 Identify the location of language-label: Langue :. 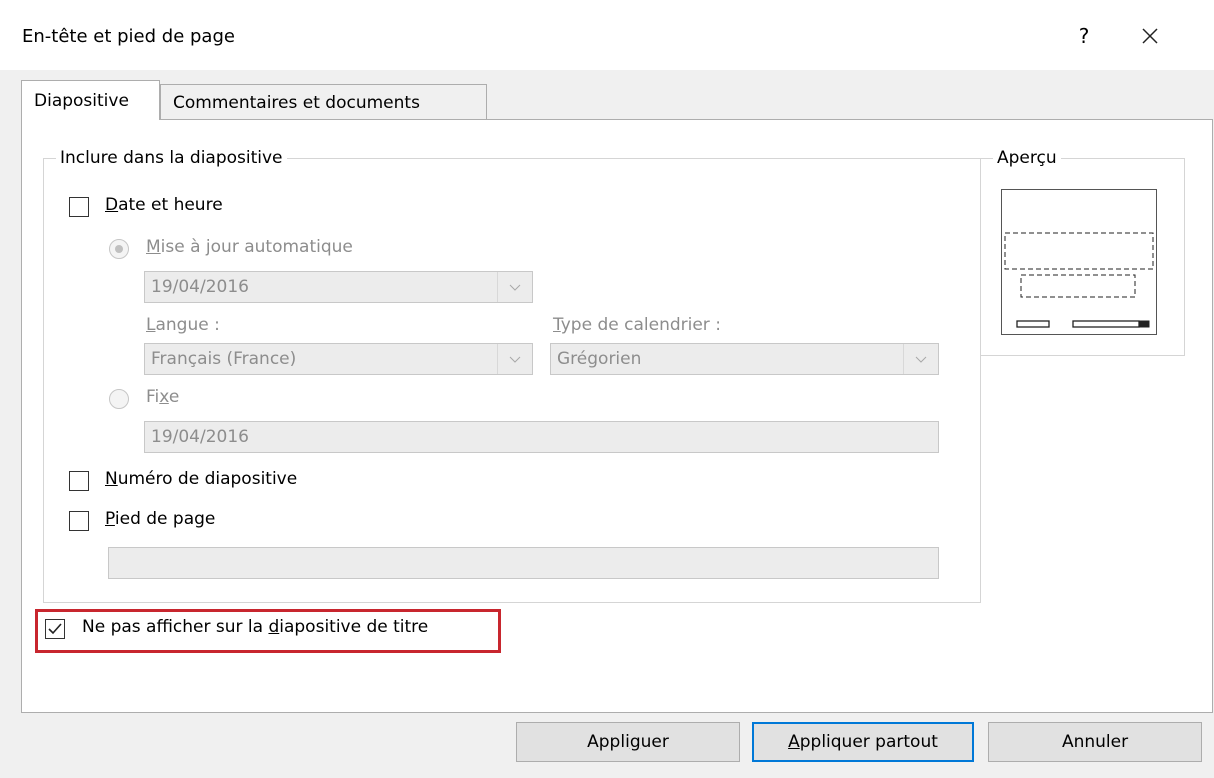
(183, 325).